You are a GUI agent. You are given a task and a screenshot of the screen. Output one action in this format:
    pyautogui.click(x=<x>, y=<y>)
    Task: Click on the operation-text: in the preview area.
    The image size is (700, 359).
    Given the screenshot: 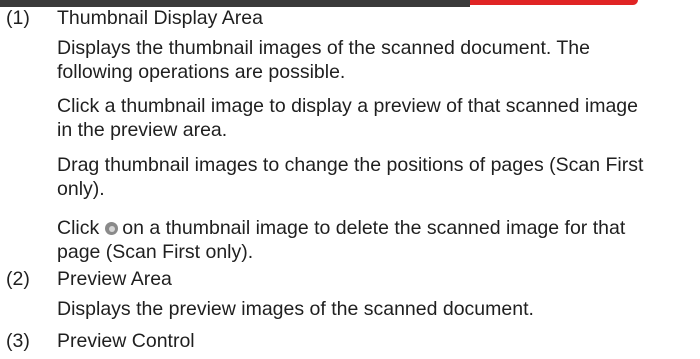 What is the action you would take?
    pyautogui.click(x=142, y=130)
    